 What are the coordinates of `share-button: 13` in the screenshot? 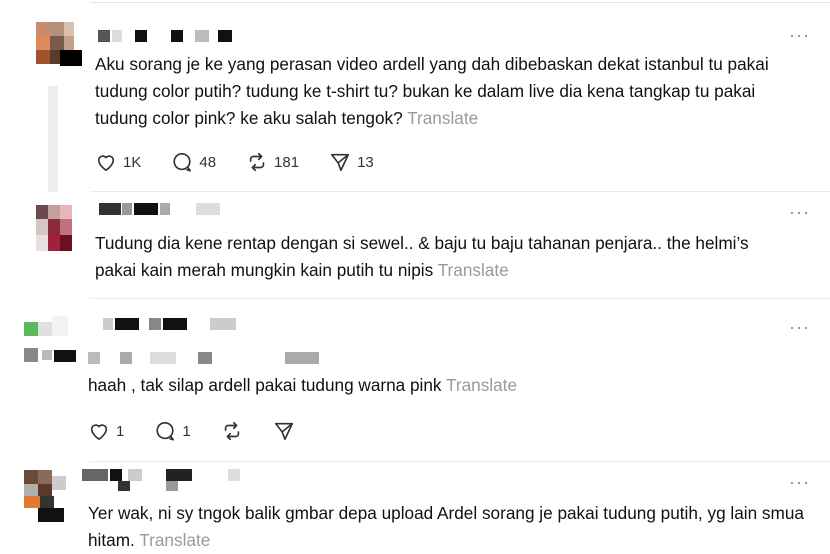 It's located at (351, 162).